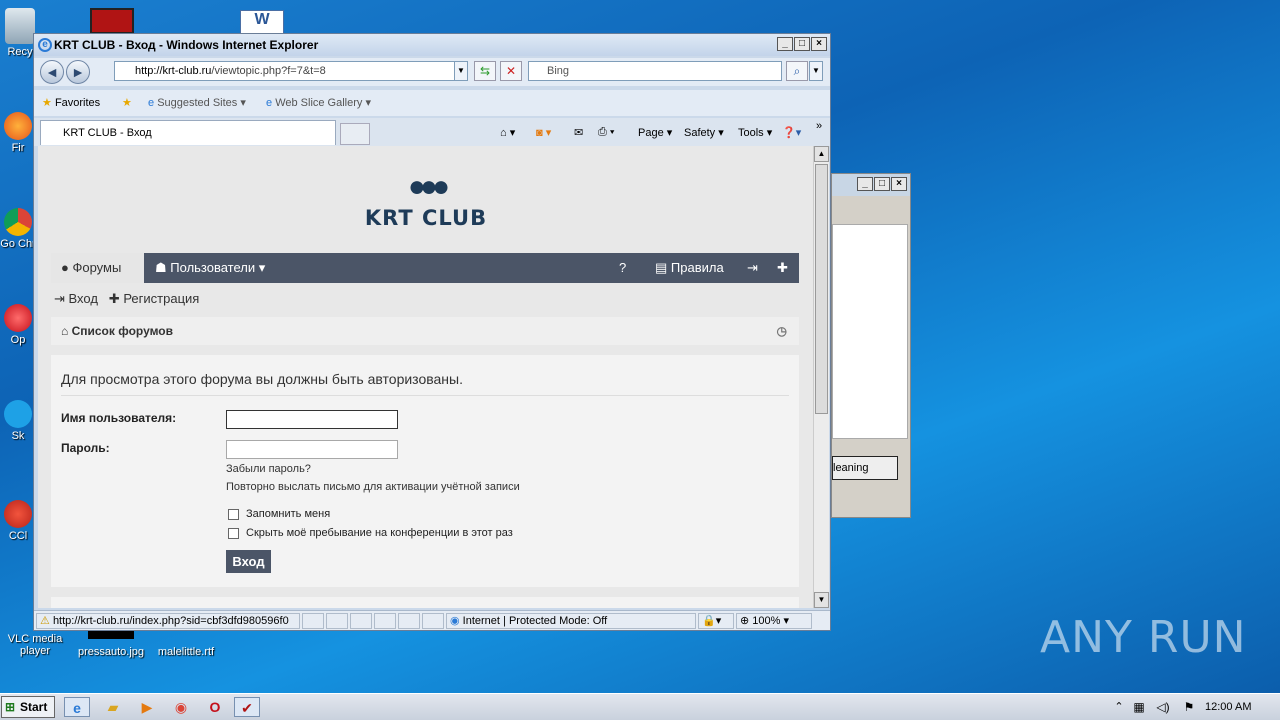 This screenshot has height=720, width=1280. What do you see at coordinates (113, 707) in the screenshot?
I see `taskbar-explorer-icon: ▰` at bounding box center [113, 707].